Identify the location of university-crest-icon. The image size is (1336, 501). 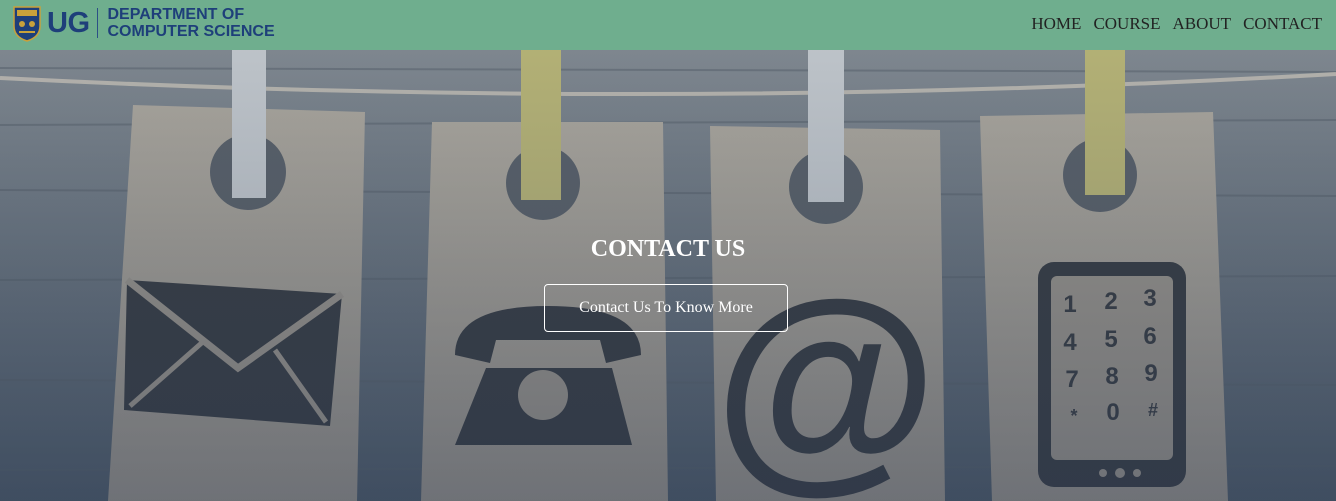
(27, 24).